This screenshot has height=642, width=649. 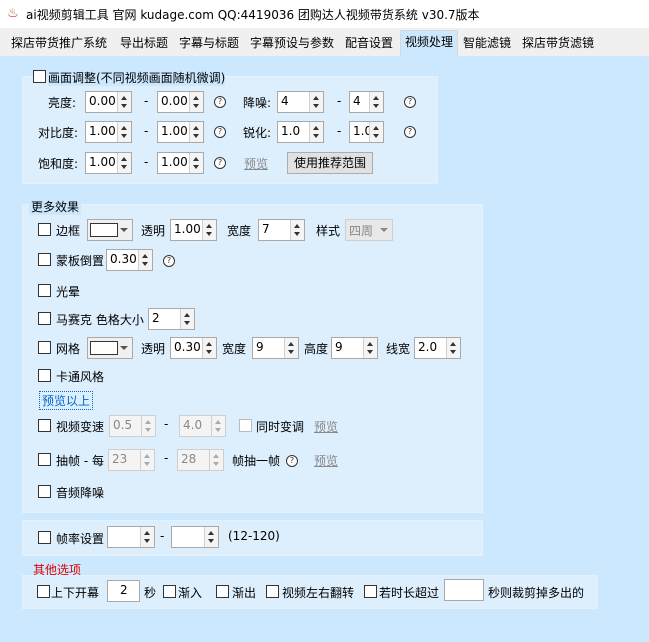 What do you see at coordinates (153, 231) in the screenshot?
I see `border-opacity-label: 透明` at bounding box center [153, 231].